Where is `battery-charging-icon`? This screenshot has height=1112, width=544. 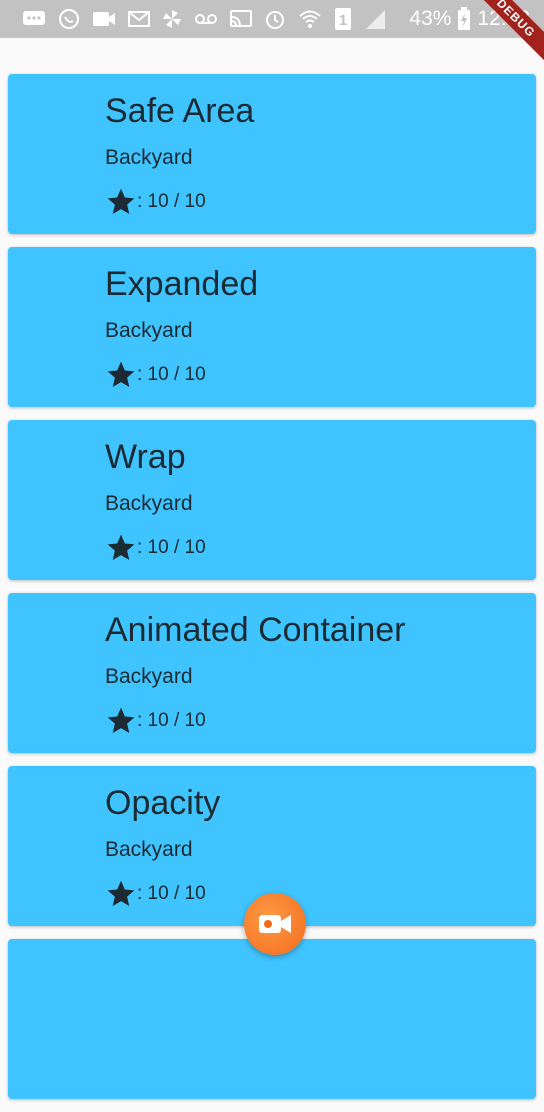
battery-charging-icon is located at coordinates (464, 18).